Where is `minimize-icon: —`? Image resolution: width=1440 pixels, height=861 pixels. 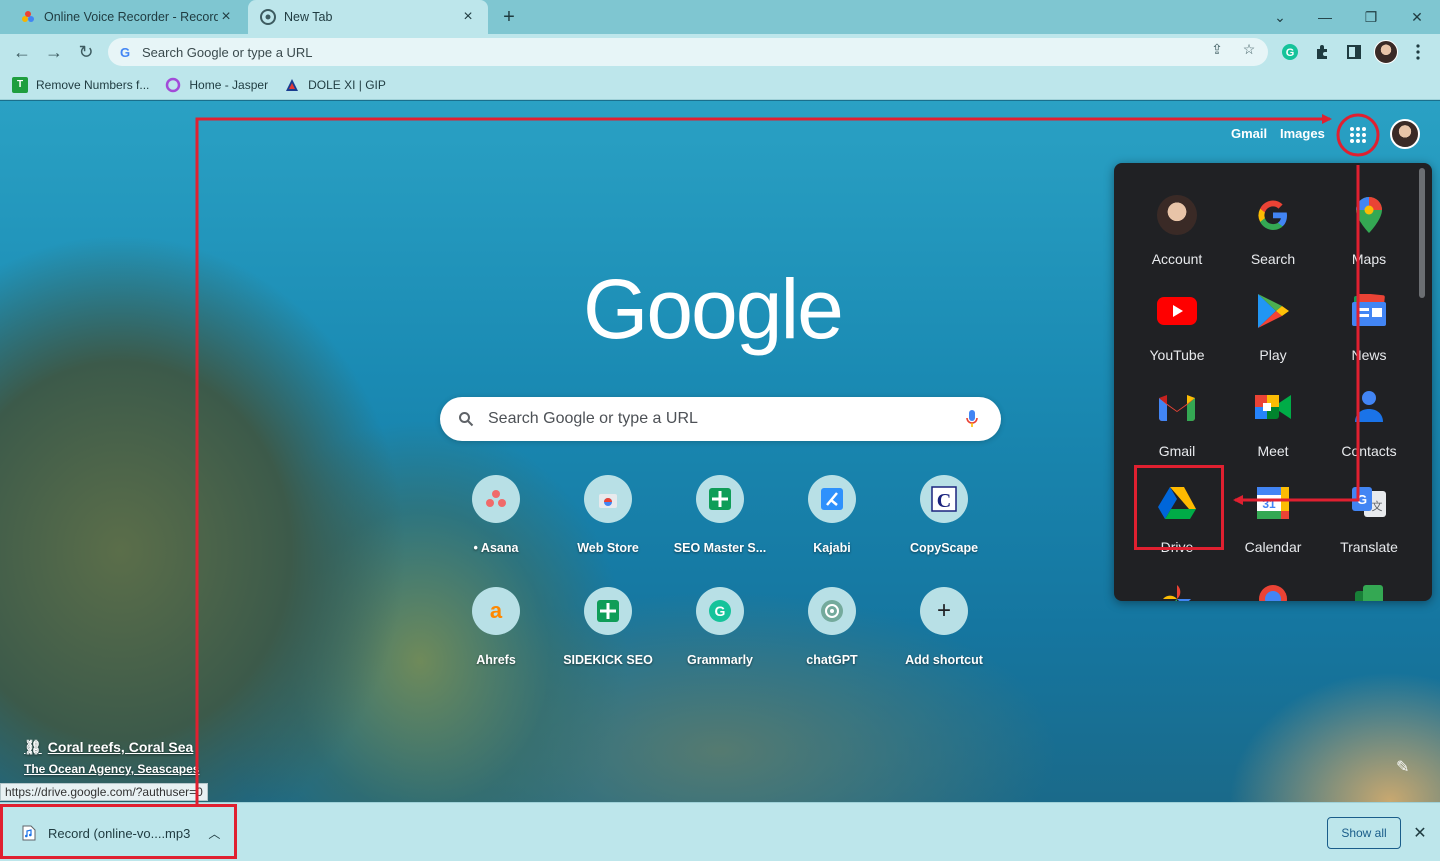
minimize-icon: — is located at coordinates (1325, 17).